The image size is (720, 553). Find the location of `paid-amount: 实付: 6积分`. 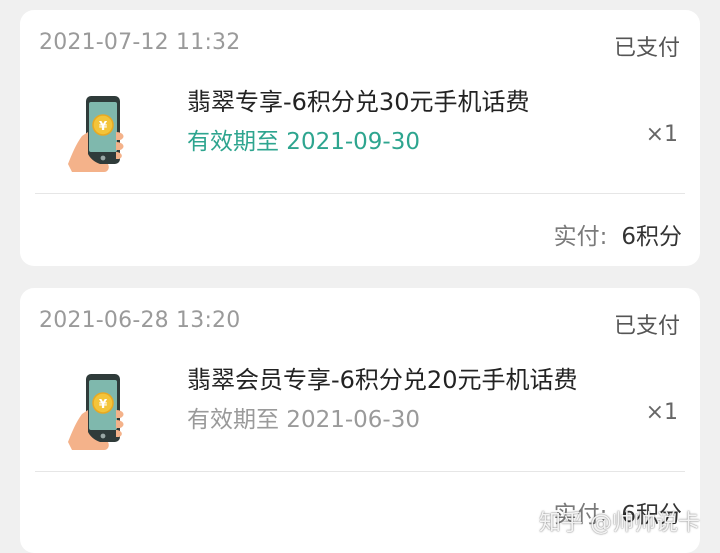

paid-amount: 实付: 6积分 is located at coordinates (618, 234).